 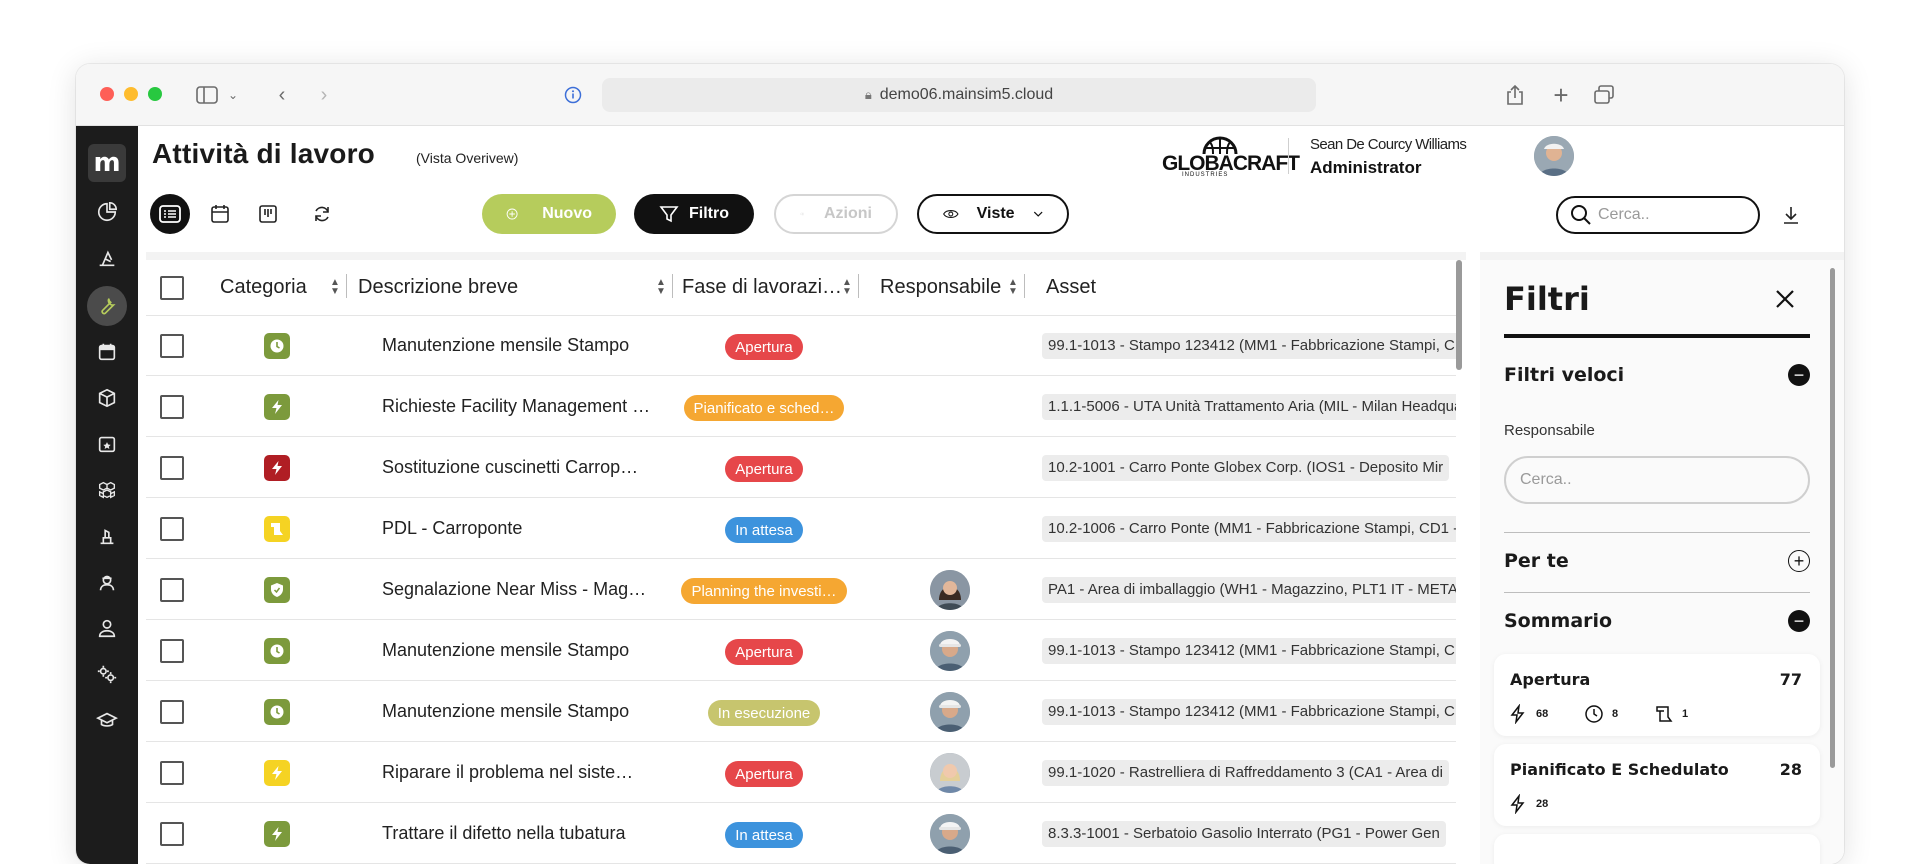 I want to click on sidebar-toggle-icon, so click(x=207, y=95).